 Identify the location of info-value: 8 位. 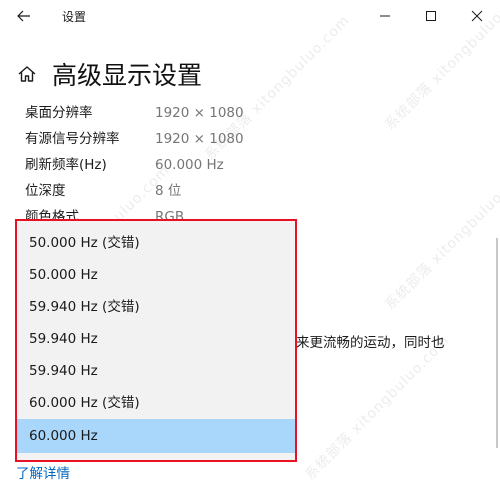
(168, 191).